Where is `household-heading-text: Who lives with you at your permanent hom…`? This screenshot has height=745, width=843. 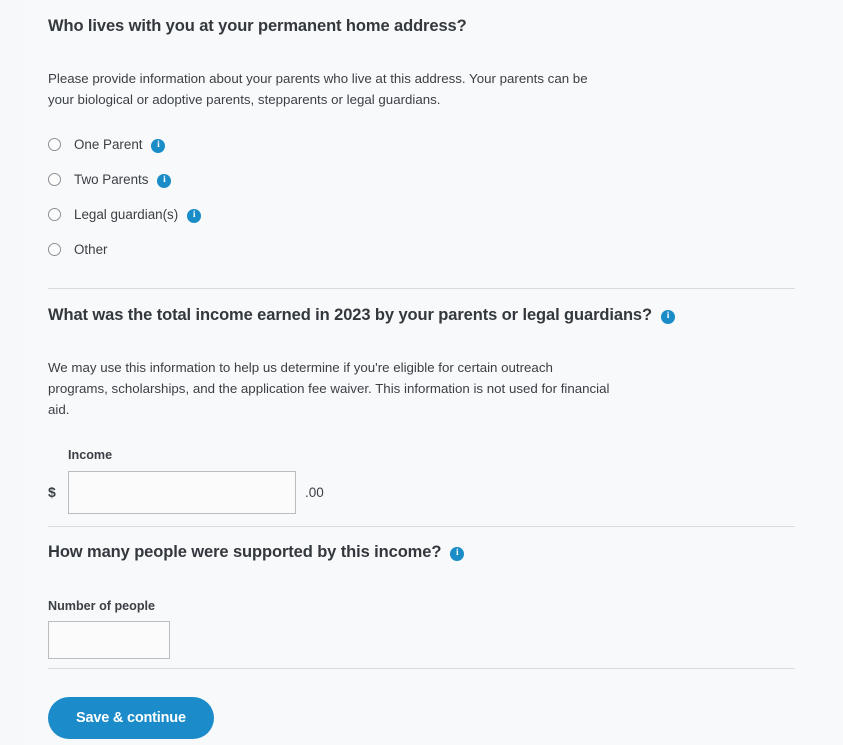 household-heading-text: Who lives with you at your permanent hom… is located at coordinates (257, 26).